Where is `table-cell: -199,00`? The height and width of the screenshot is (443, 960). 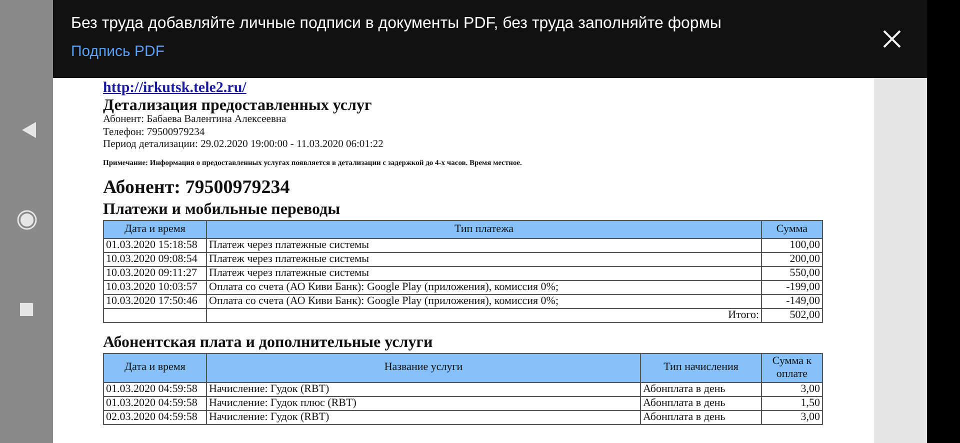 table-cell: -199,00 is located at coordinates (792, 287).